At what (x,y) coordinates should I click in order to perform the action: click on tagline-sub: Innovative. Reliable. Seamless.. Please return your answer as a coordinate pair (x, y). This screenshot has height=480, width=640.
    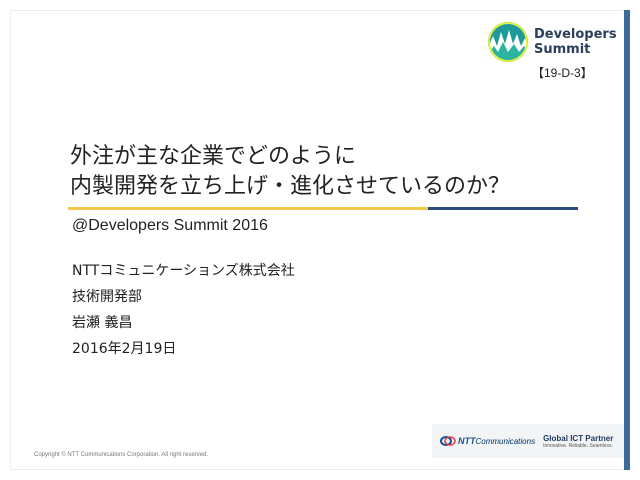
    Looking at the image, I should click on (578, 445).